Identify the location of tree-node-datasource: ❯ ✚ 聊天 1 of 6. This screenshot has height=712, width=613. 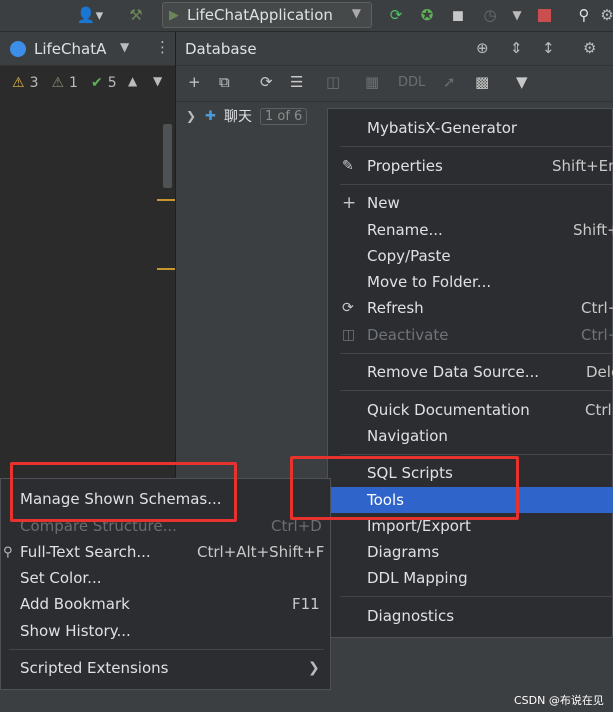
(256, 116).